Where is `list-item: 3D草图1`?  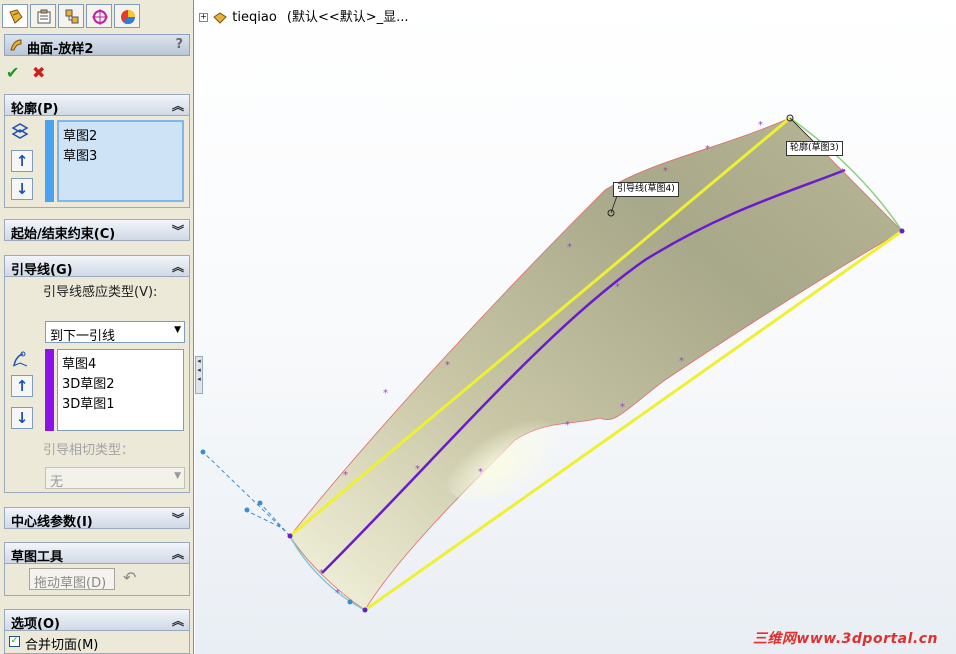 list-item: 3D草图1 is located at coordinates (88, 402).